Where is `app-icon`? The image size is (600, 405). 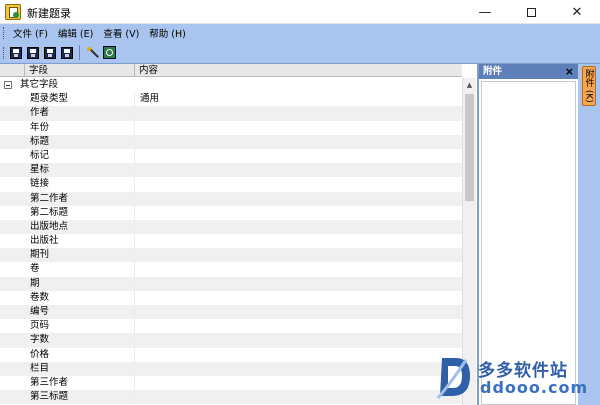
app-icon is located at coordinates (13, 12).